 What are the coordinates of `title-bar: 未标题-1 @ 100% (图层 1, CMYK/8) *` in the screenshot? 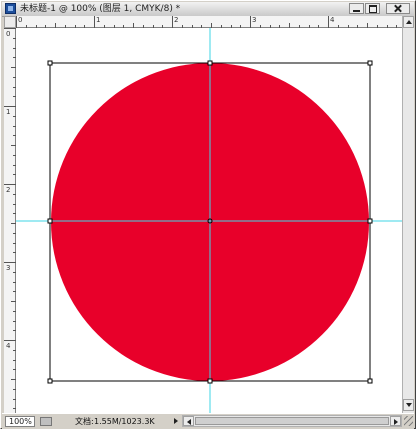 It's located at (208, 9).